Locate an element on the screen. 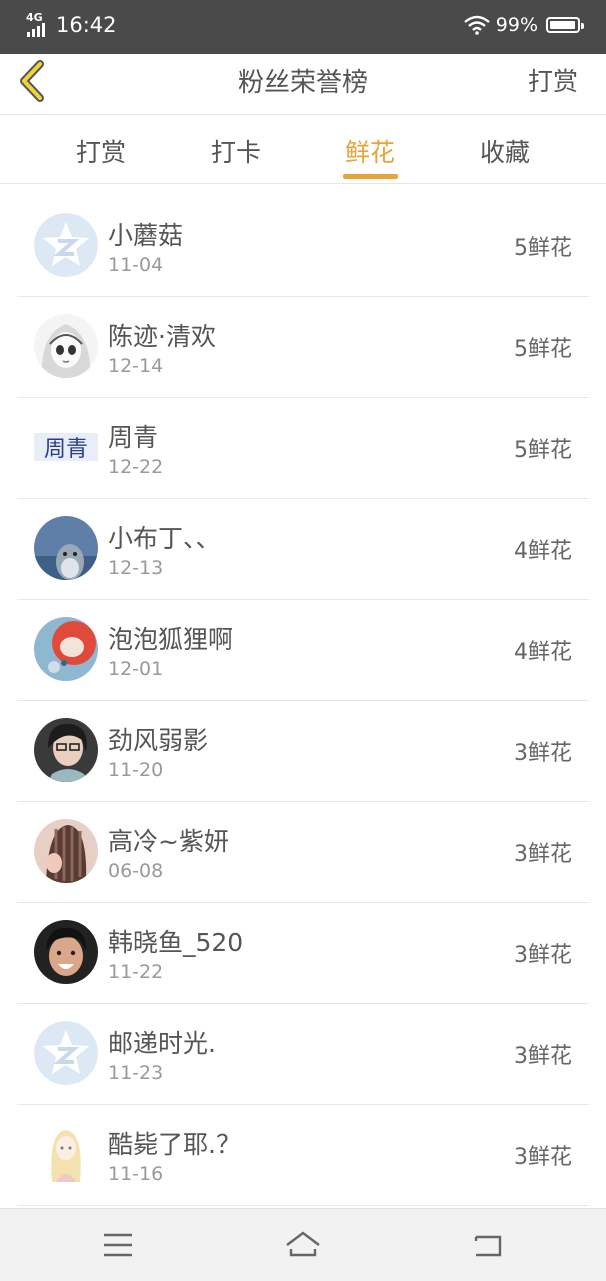  menu-button is located at coordinates (118, 1245).